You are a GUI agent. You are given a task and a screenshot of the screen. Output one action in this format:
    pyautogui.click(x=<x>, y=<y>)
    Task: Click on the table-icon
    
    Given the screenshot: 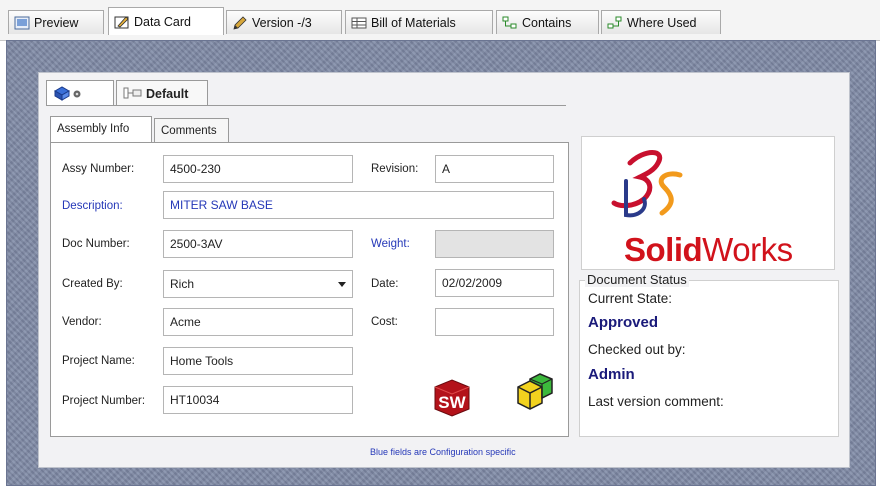 What is the action you would take?
    pyautogui.click(x=359, y=21)
    